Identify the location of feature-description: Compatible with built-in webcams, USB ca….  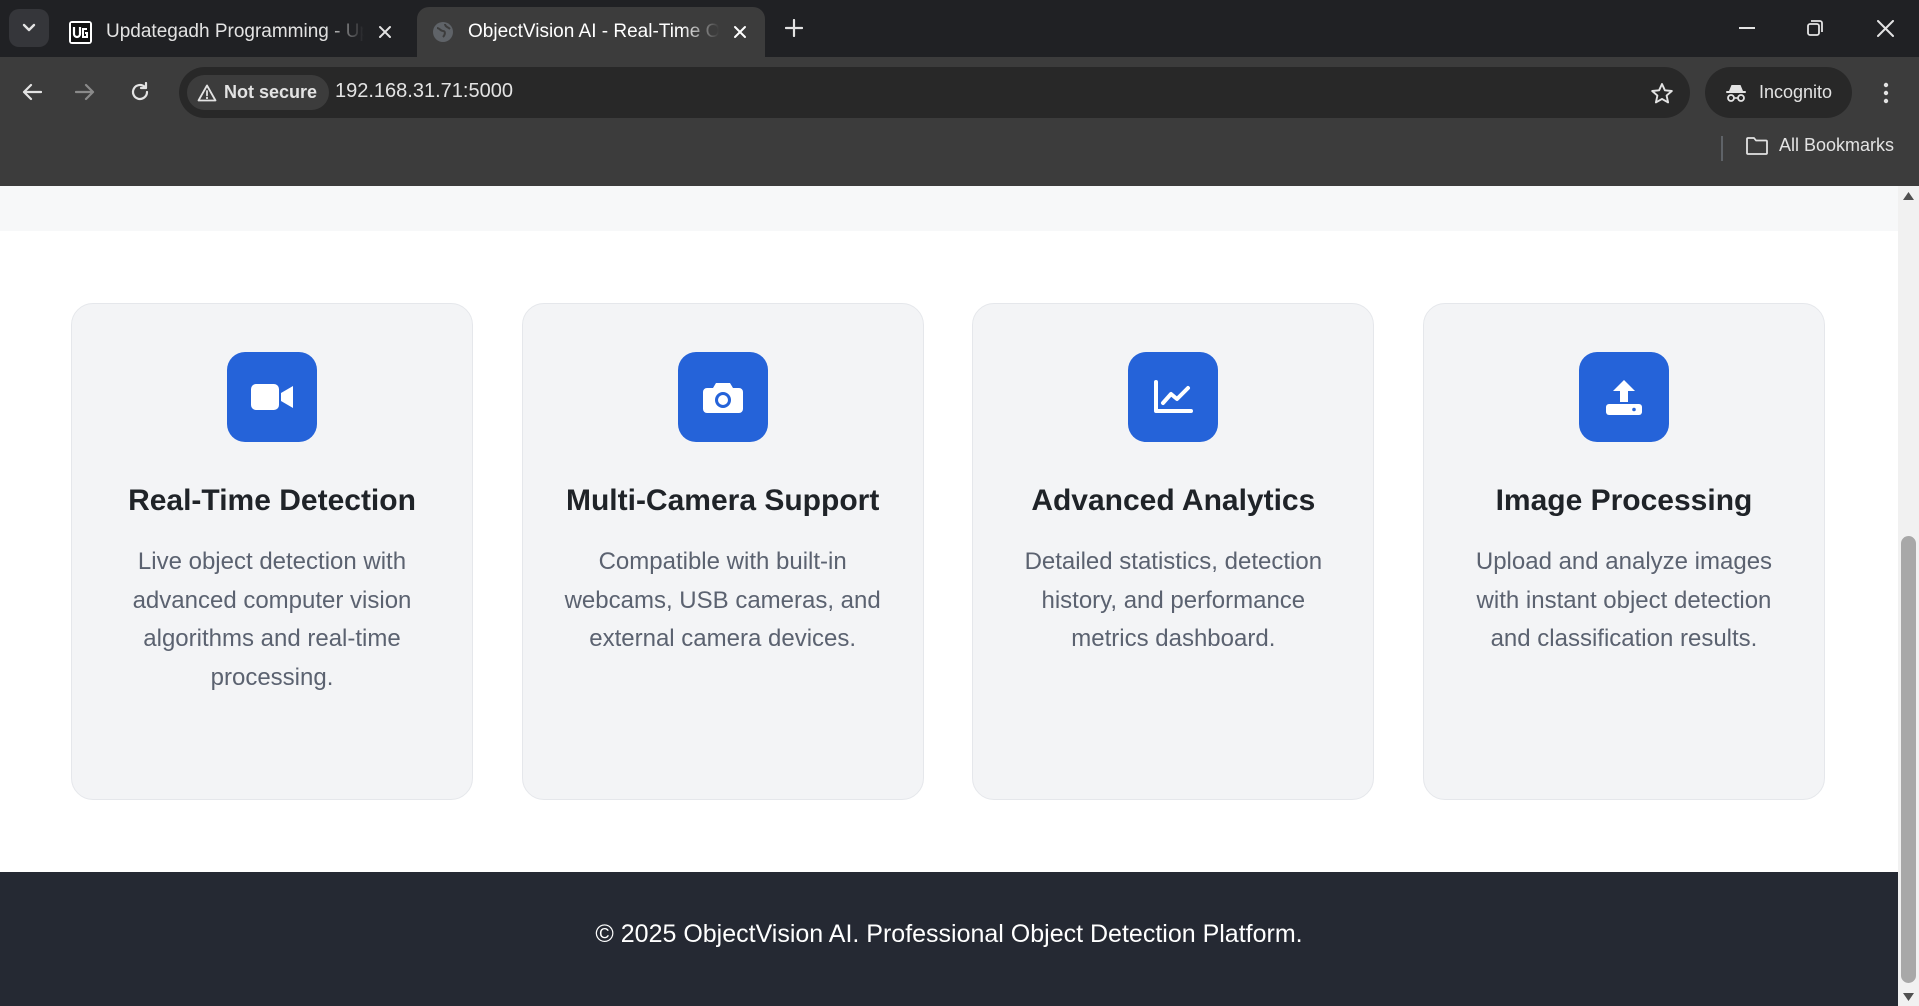
(722, 600).